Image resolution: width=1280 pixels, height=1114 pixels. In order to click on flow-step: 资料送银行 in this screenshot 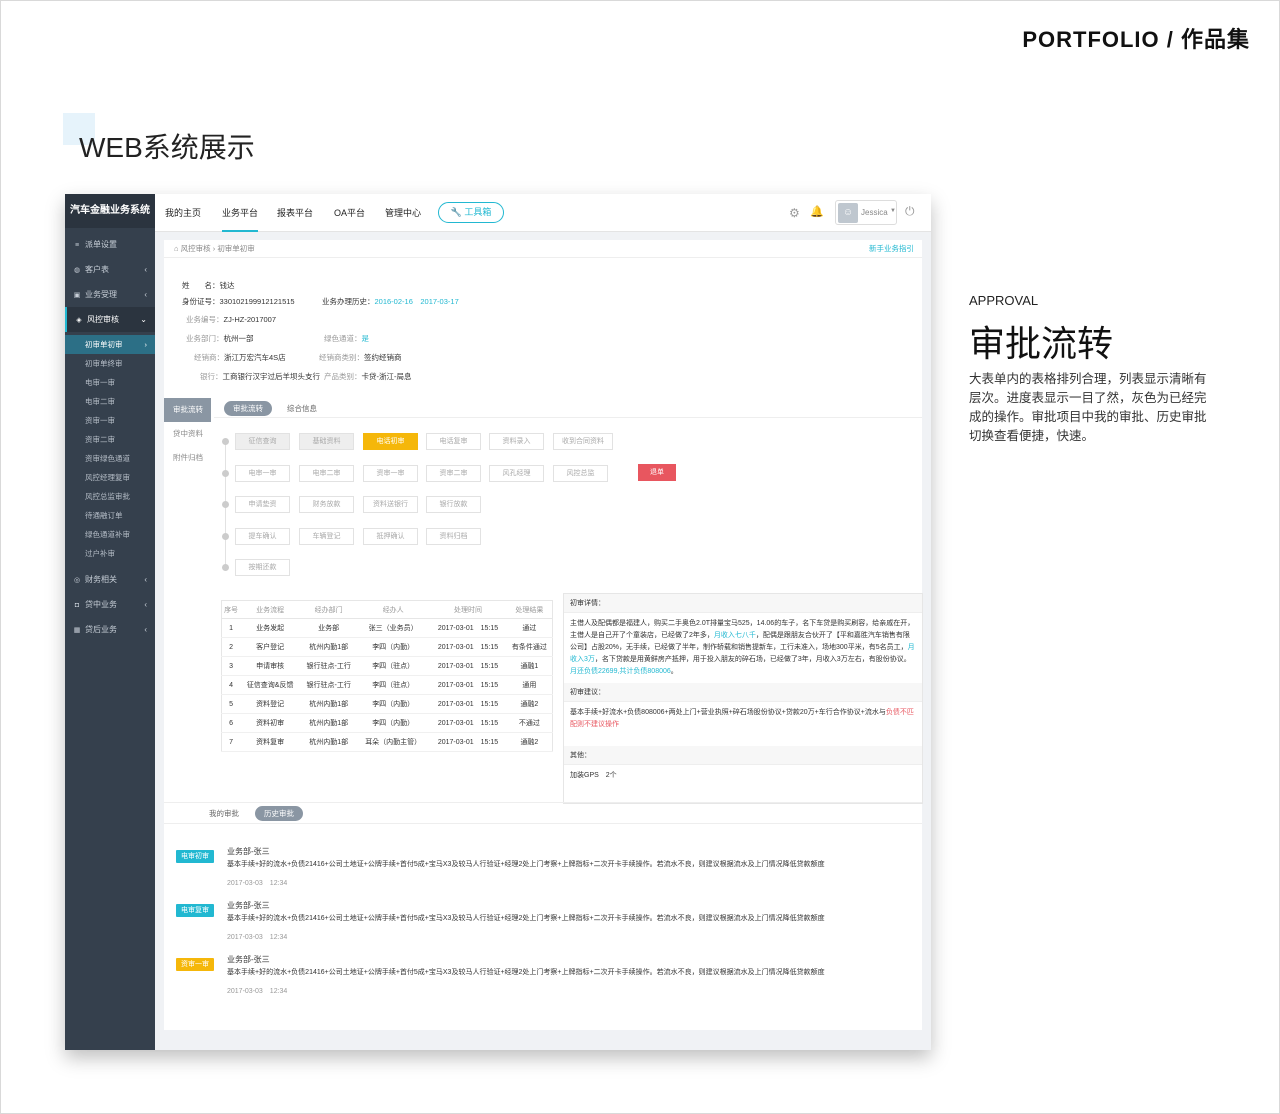, I will do `click(390, 504)`.